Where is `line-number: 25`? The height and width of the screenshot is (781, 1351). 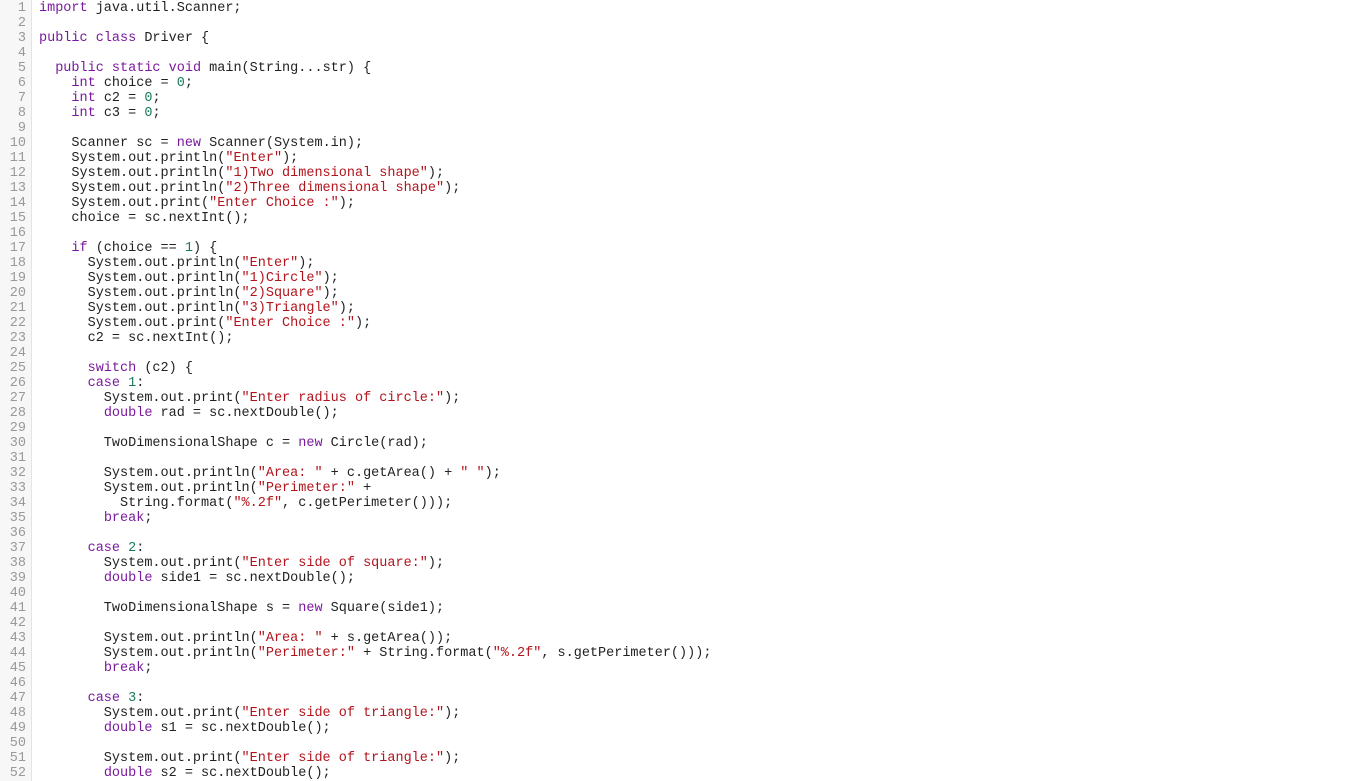
line-number: 25 is located at coordinates (17, 368).